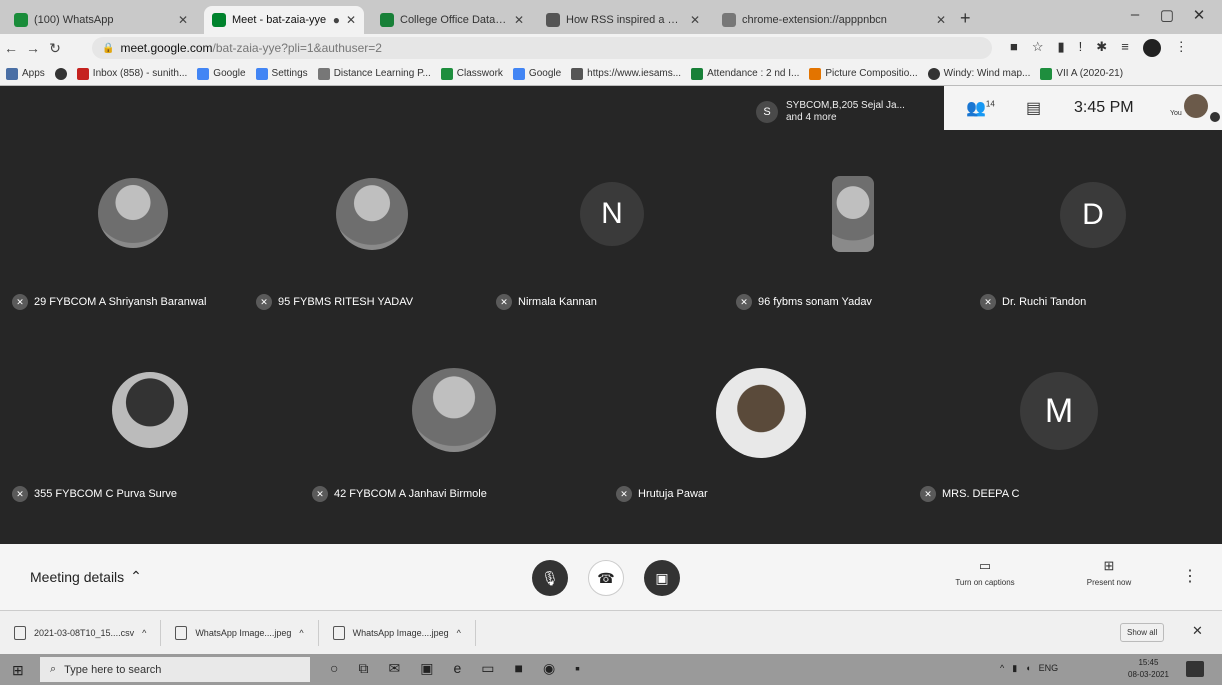  Describe the element at coordinates (1125, 48) in the screenshot. I see `reading-list-icon: ≡` at that location.